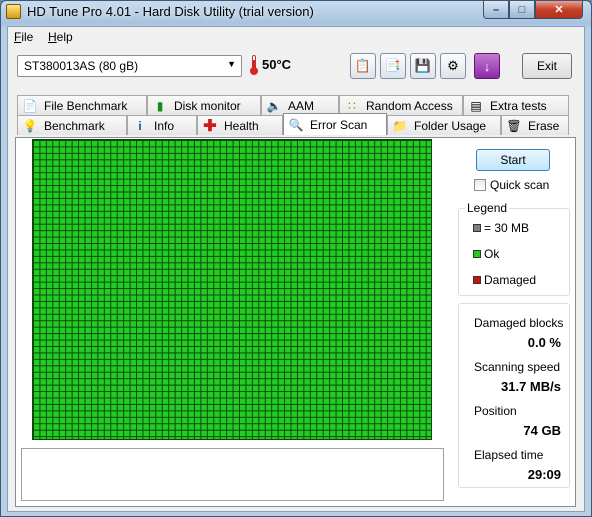  Describe the element at coordinates (210, 126) in the screenshot. I see `health-cross-icon: ✚` at that location.